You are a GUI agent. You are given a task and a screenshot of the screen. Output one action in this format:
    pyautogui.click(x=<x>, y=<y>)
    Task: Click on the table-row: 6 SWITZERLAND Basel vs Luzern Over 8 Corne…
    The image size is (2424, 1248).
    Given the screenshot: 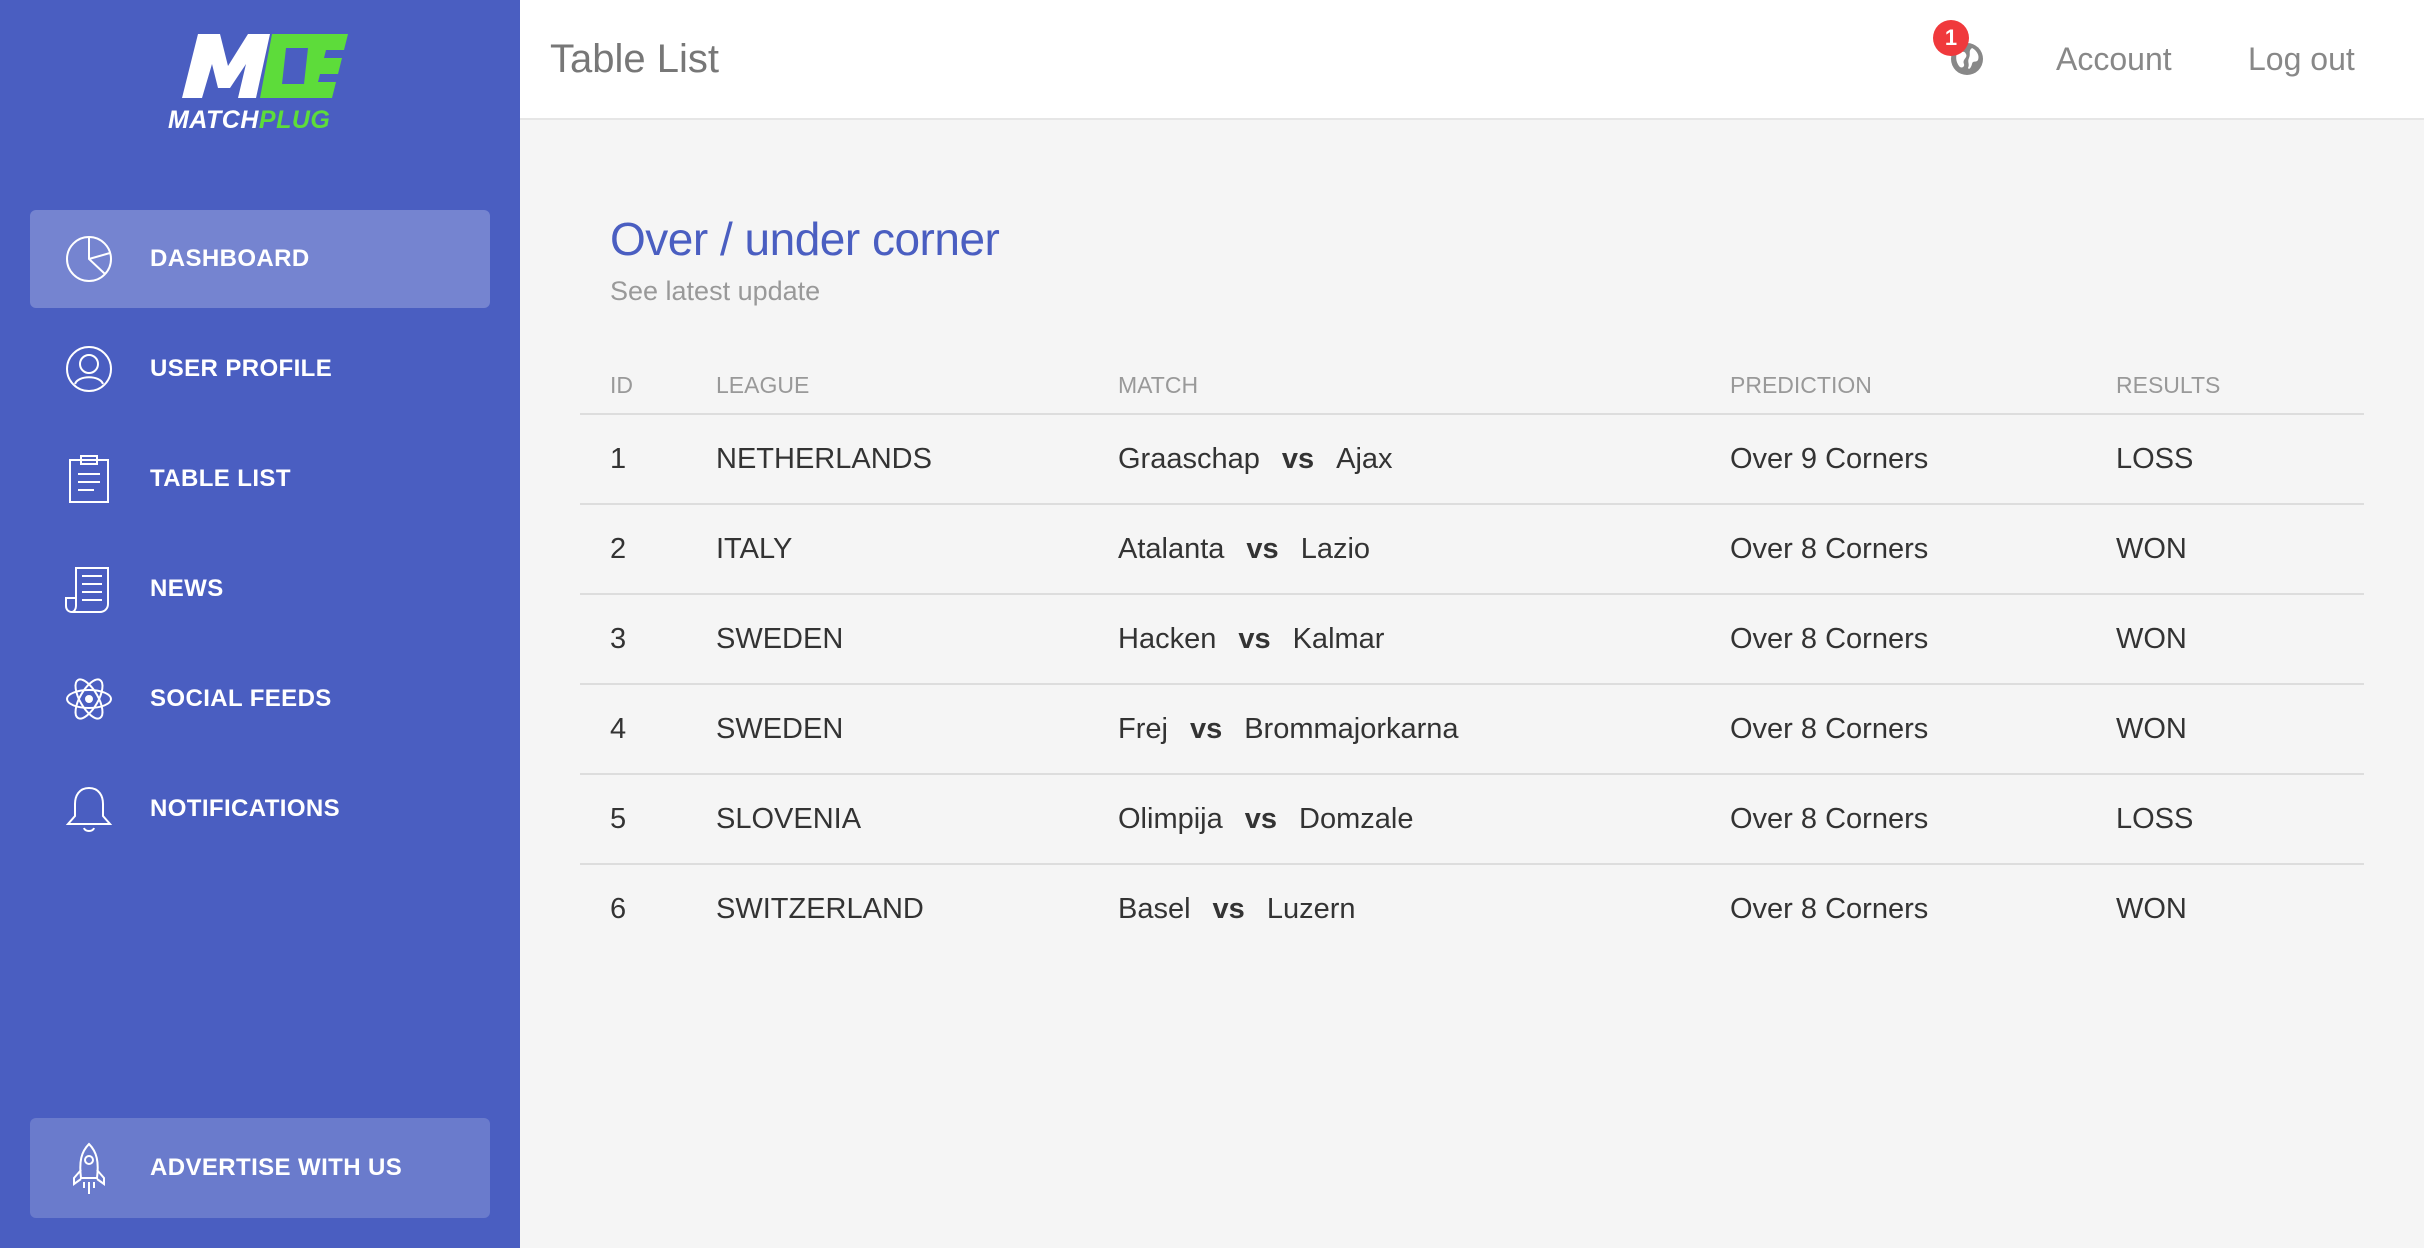 What is the action you would take?
    pyautogui.click(x=1472, y=909)
    